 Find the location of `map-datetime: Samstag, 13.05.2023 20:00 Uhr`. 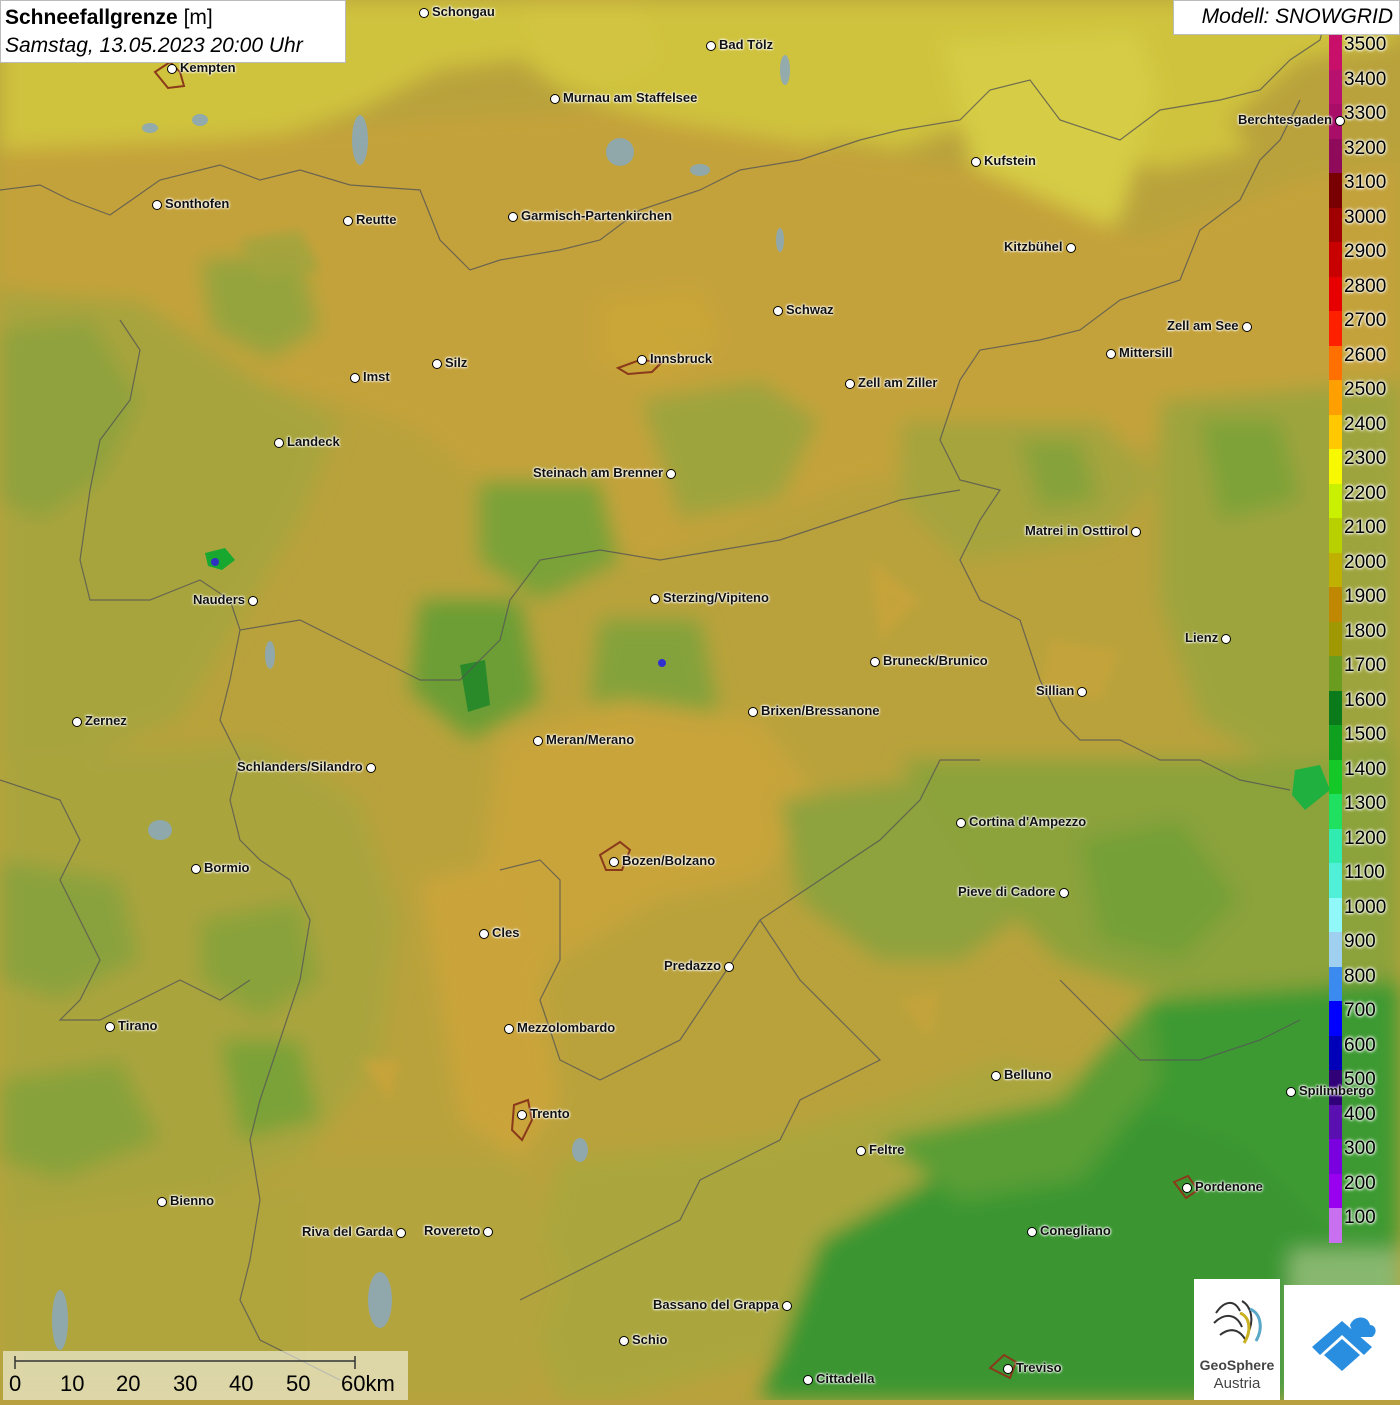

map-datetime: Samstag, 13.05.2023 20:00 Uhr is located at coordinates (154, 45).